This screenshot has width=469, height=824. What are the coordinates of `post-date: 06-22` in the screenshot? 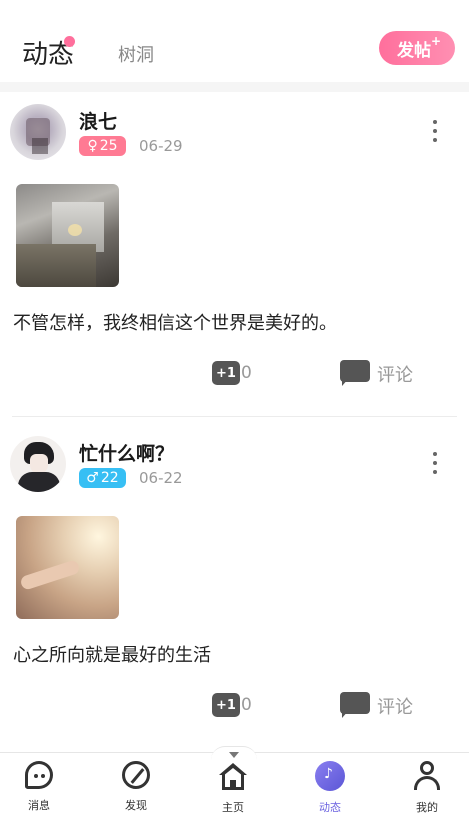 It's located at (161, 478).